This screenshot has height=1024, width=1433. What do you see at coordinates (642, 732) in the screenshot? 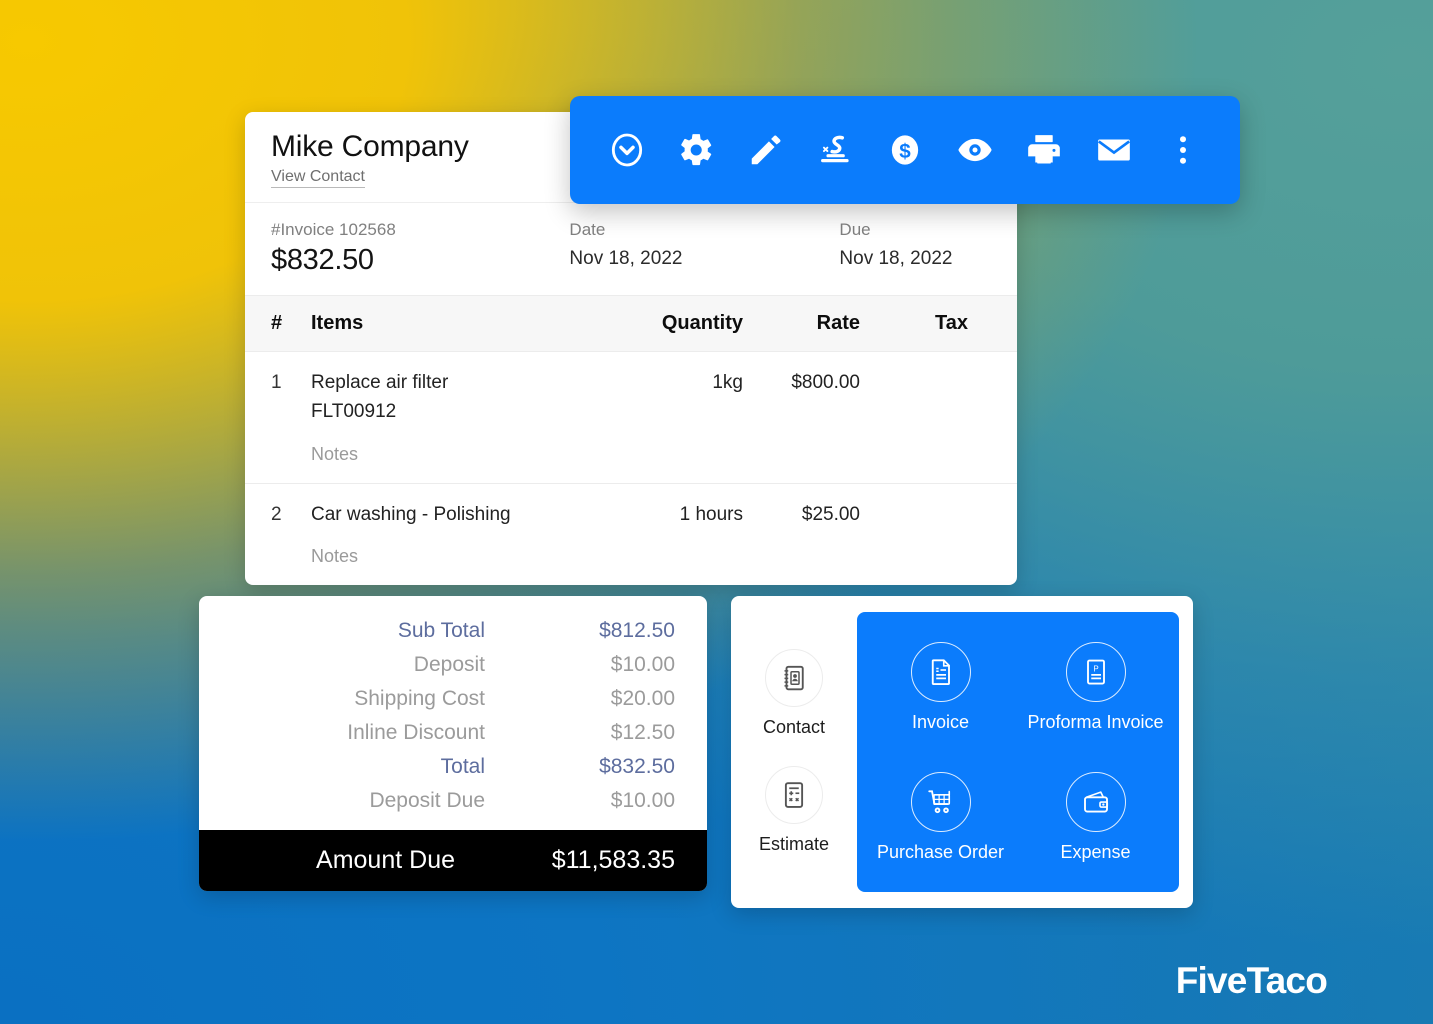
I see `totals-value: $12.50` at bounding box center [642, 732].